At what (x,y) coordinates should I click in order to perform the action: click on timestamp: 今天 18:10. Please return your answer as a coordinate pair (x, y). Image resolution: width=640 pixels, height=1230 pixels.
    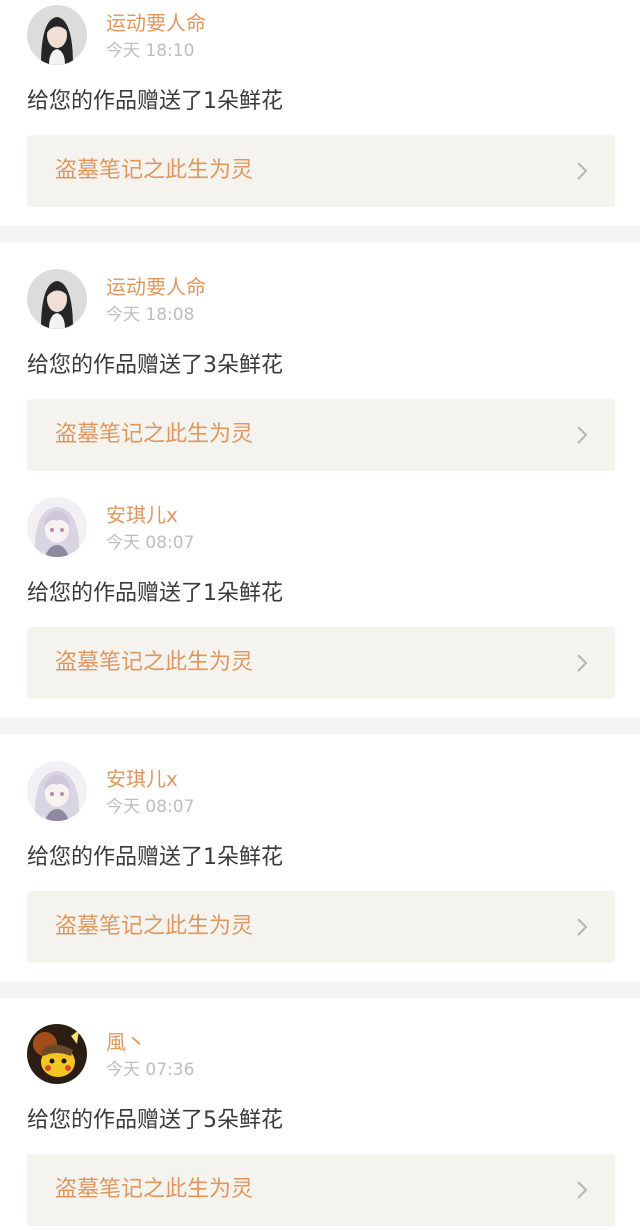
    Looking at the image, I should click on (150, 51).